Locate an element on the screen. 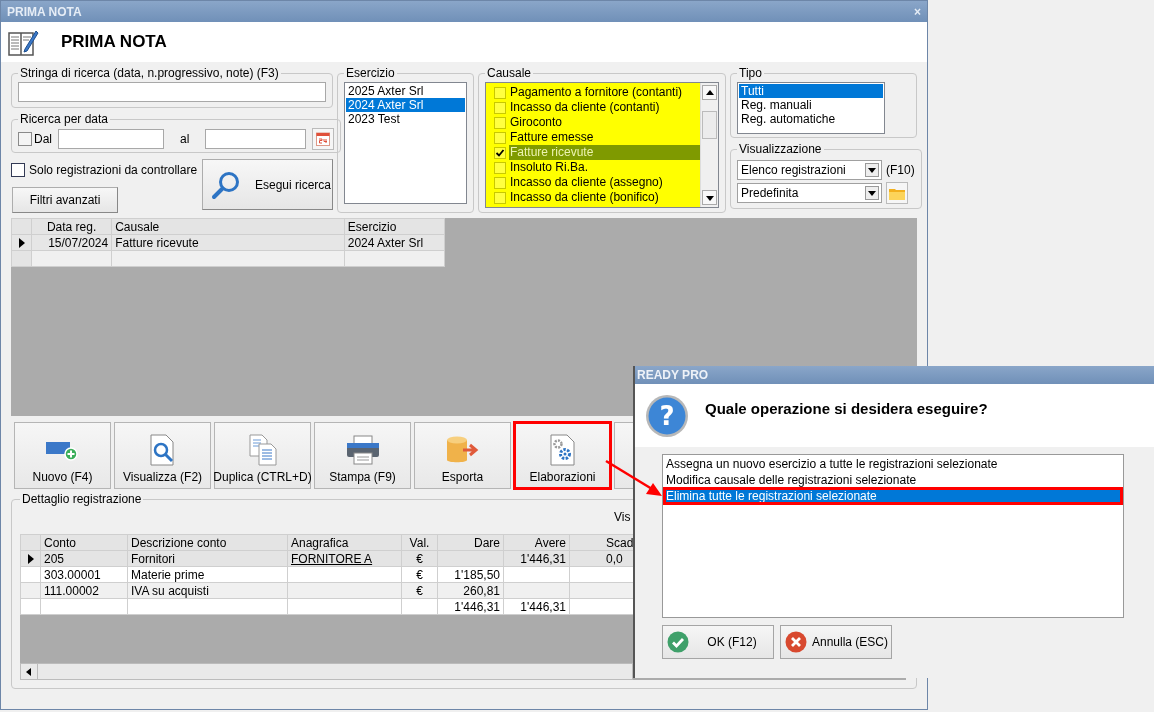  group-label: Dettaglio registrazione is located at coordinates (82, 499).